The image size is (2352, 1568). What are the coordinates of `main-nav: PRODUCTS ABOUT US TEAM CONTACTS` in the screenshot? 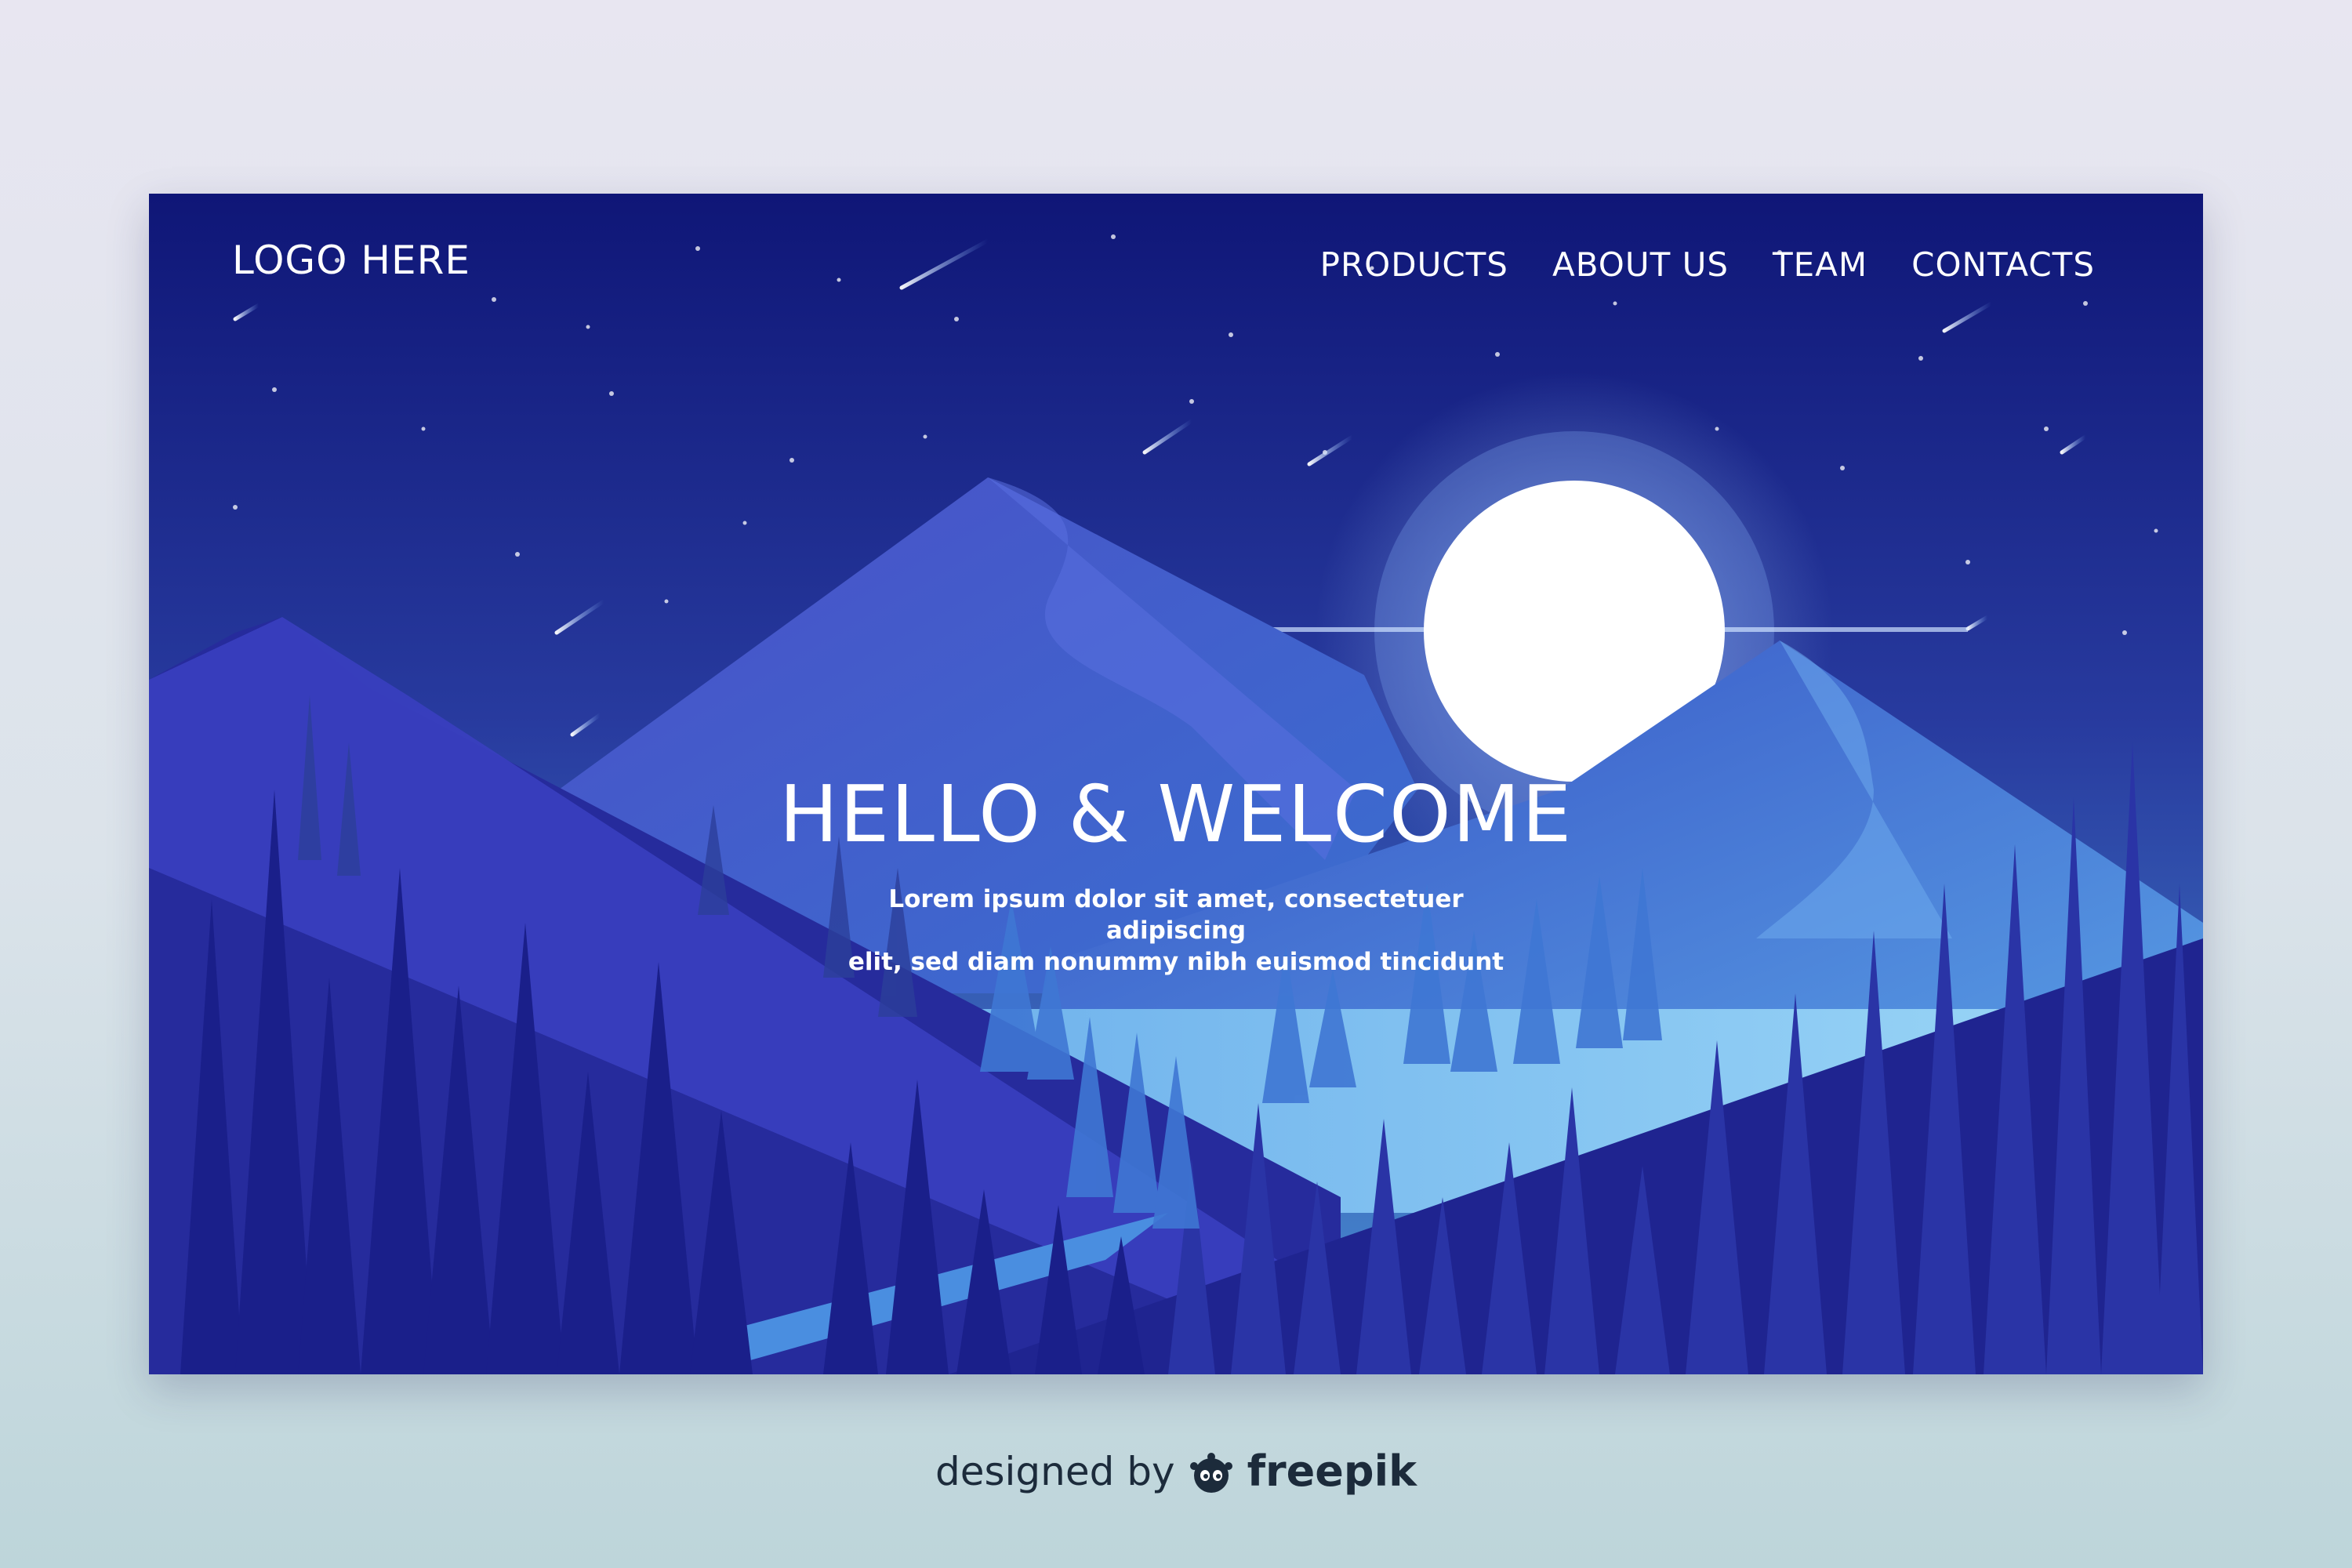 It's located at (1707, 264).